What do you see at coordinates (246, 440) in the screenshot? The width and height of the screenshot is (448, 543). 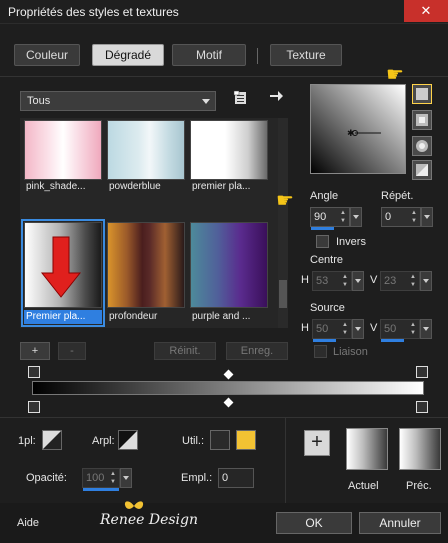 I see `user-color-swatch-yellow` at bounding box center [246, 440].